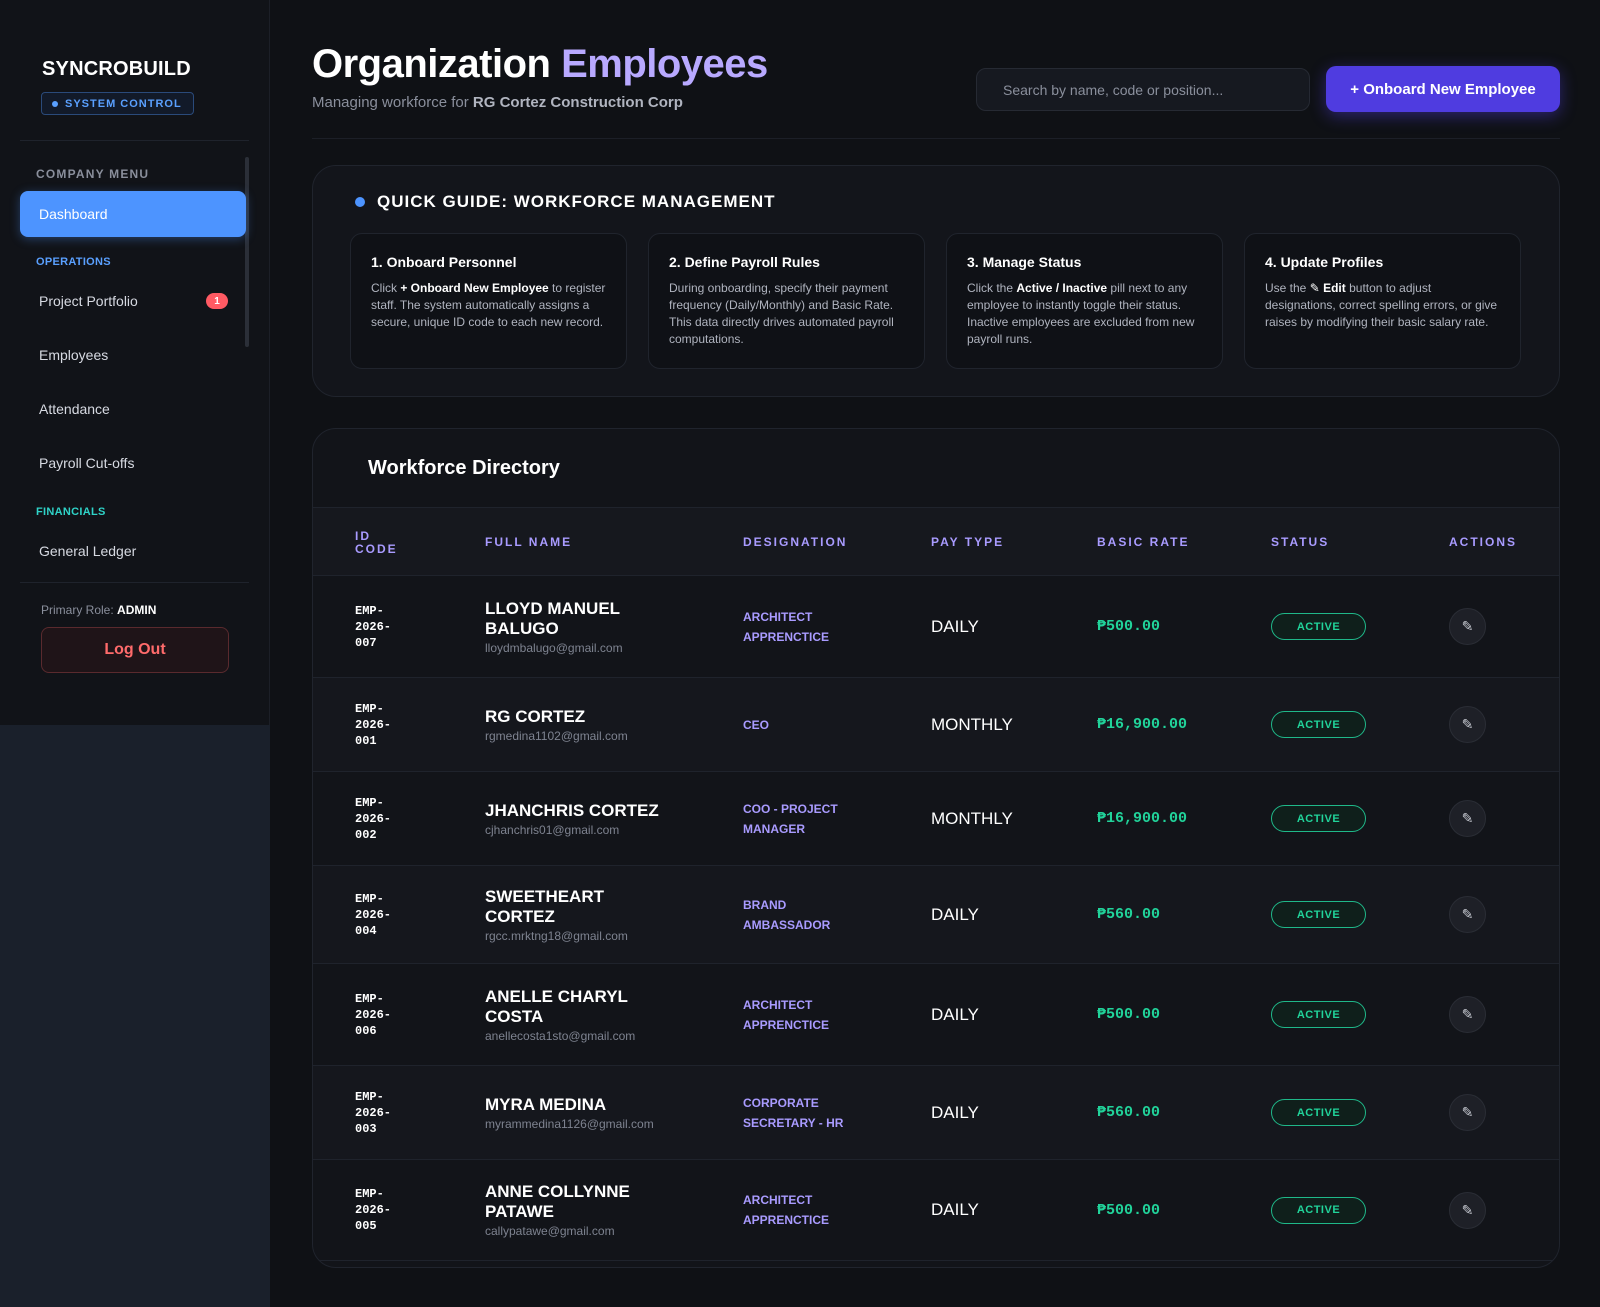 The width and height of the screenshot is (1600, 1307). What do you see at coordinates (137, 610) in the screenshot?
I see `role-value: ADMIN` at bounding box center [137, 610].